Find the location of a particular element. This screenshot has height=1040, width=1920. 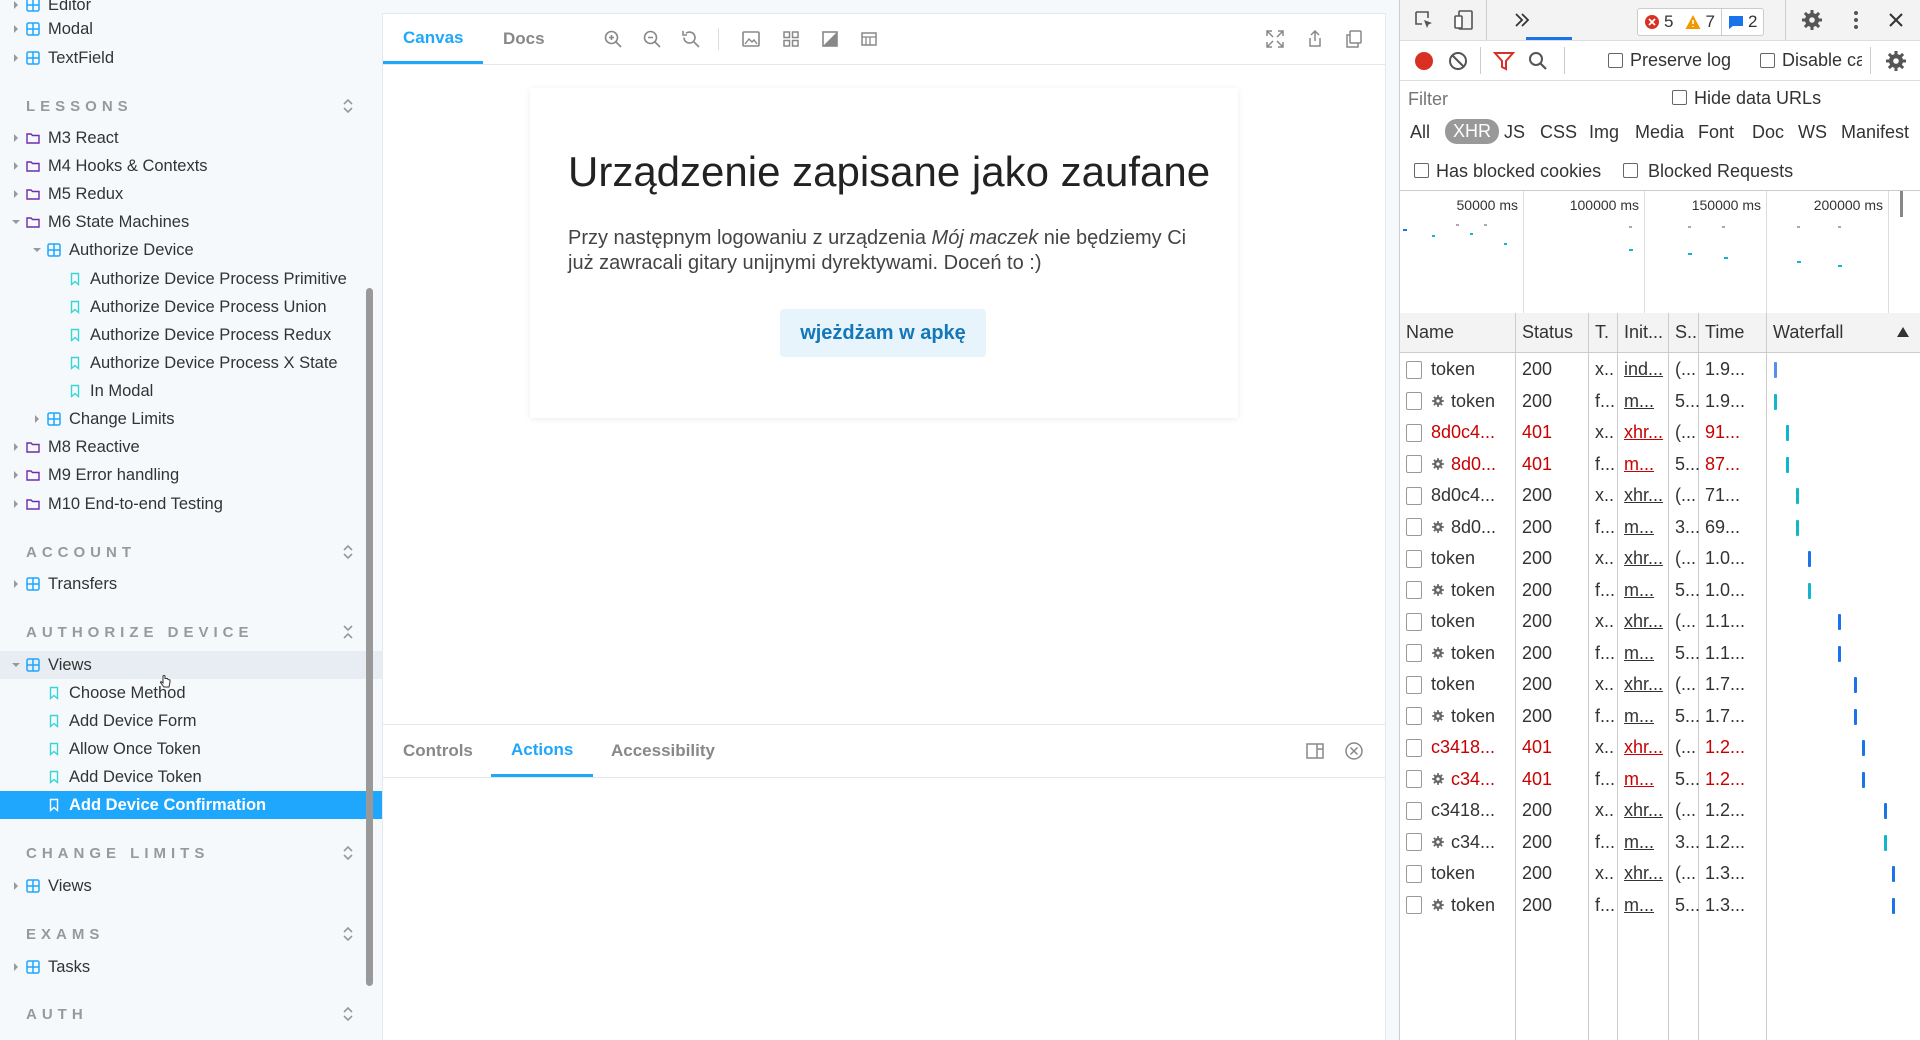

preserve-log-checkbox is located at coordinates (1615, 60).